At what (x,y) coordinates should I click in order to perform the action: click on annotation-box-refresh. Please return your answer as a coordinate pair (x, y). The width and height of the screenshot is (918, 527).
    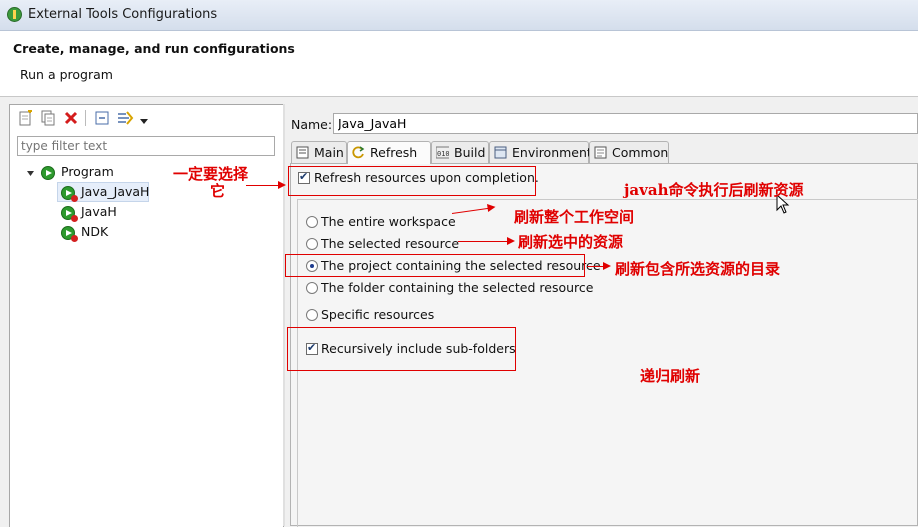
    Looking at the image, I should click on (412, 181).